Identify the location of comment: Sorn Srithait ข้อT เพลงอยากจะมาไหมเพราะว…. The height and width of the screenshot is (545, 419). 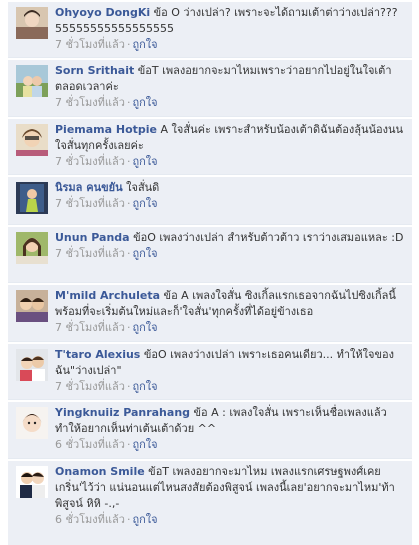
(210, 88).